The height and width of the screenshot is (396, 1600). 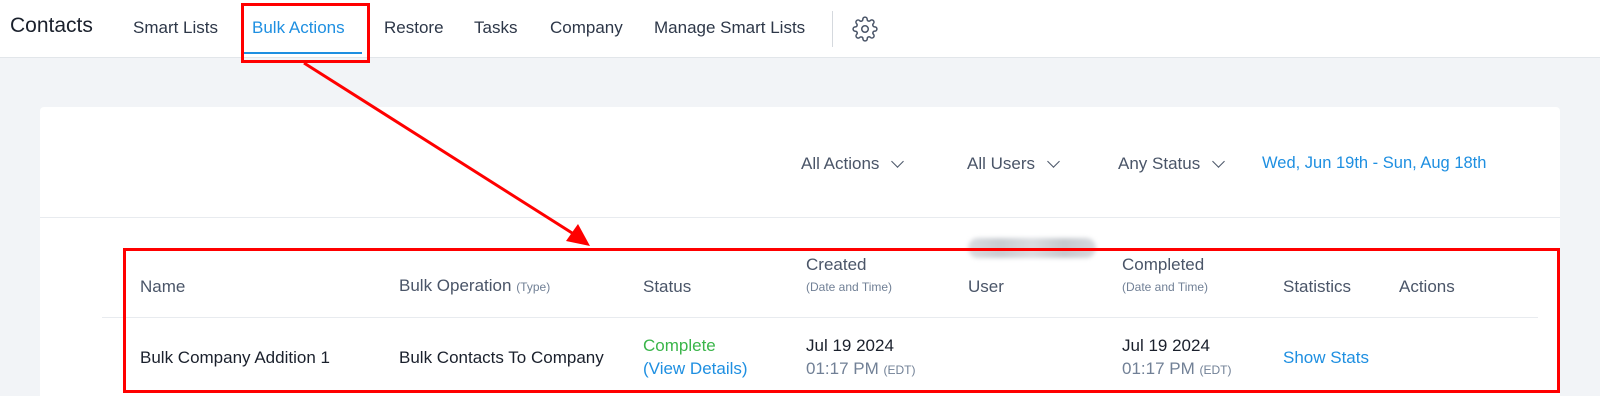 I want to click on date-range-picker: Wed, Jun 19th - Sun, Aug 18th, so click(x=1374, y=163).